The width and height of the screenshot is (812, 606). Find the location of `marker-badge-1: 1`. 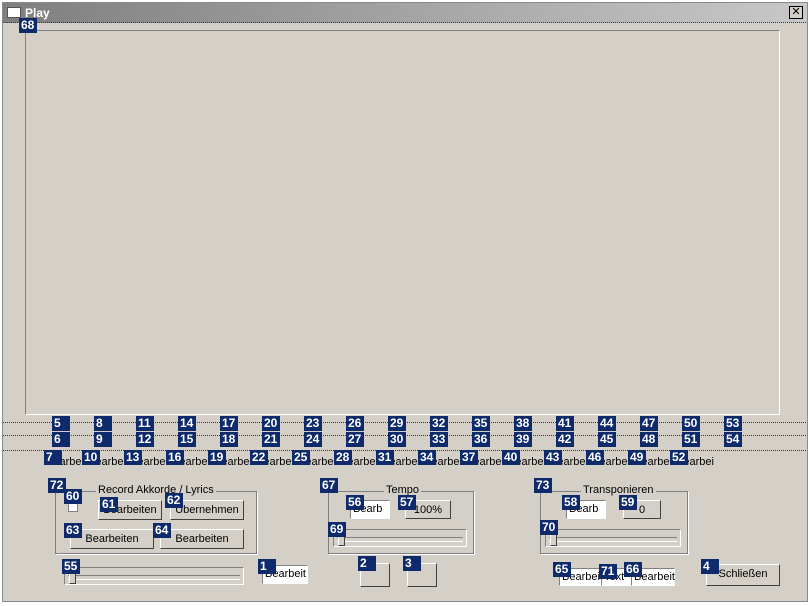

marker-badge-1: 1 is located at coordinates (267, 566).